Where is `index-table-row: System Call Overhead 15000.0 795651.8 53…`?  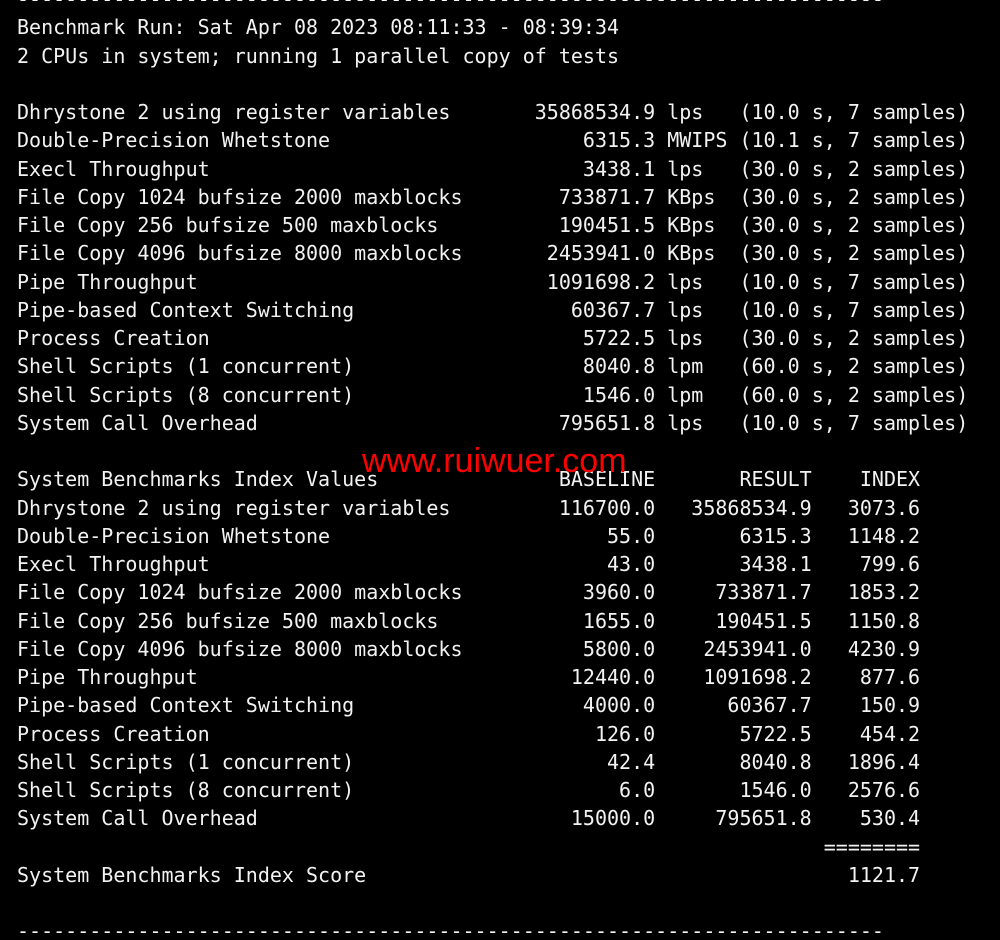
index-table-row: System Call Overhead 15000.0 795651.8 53… is located at coordinates (469, 818).